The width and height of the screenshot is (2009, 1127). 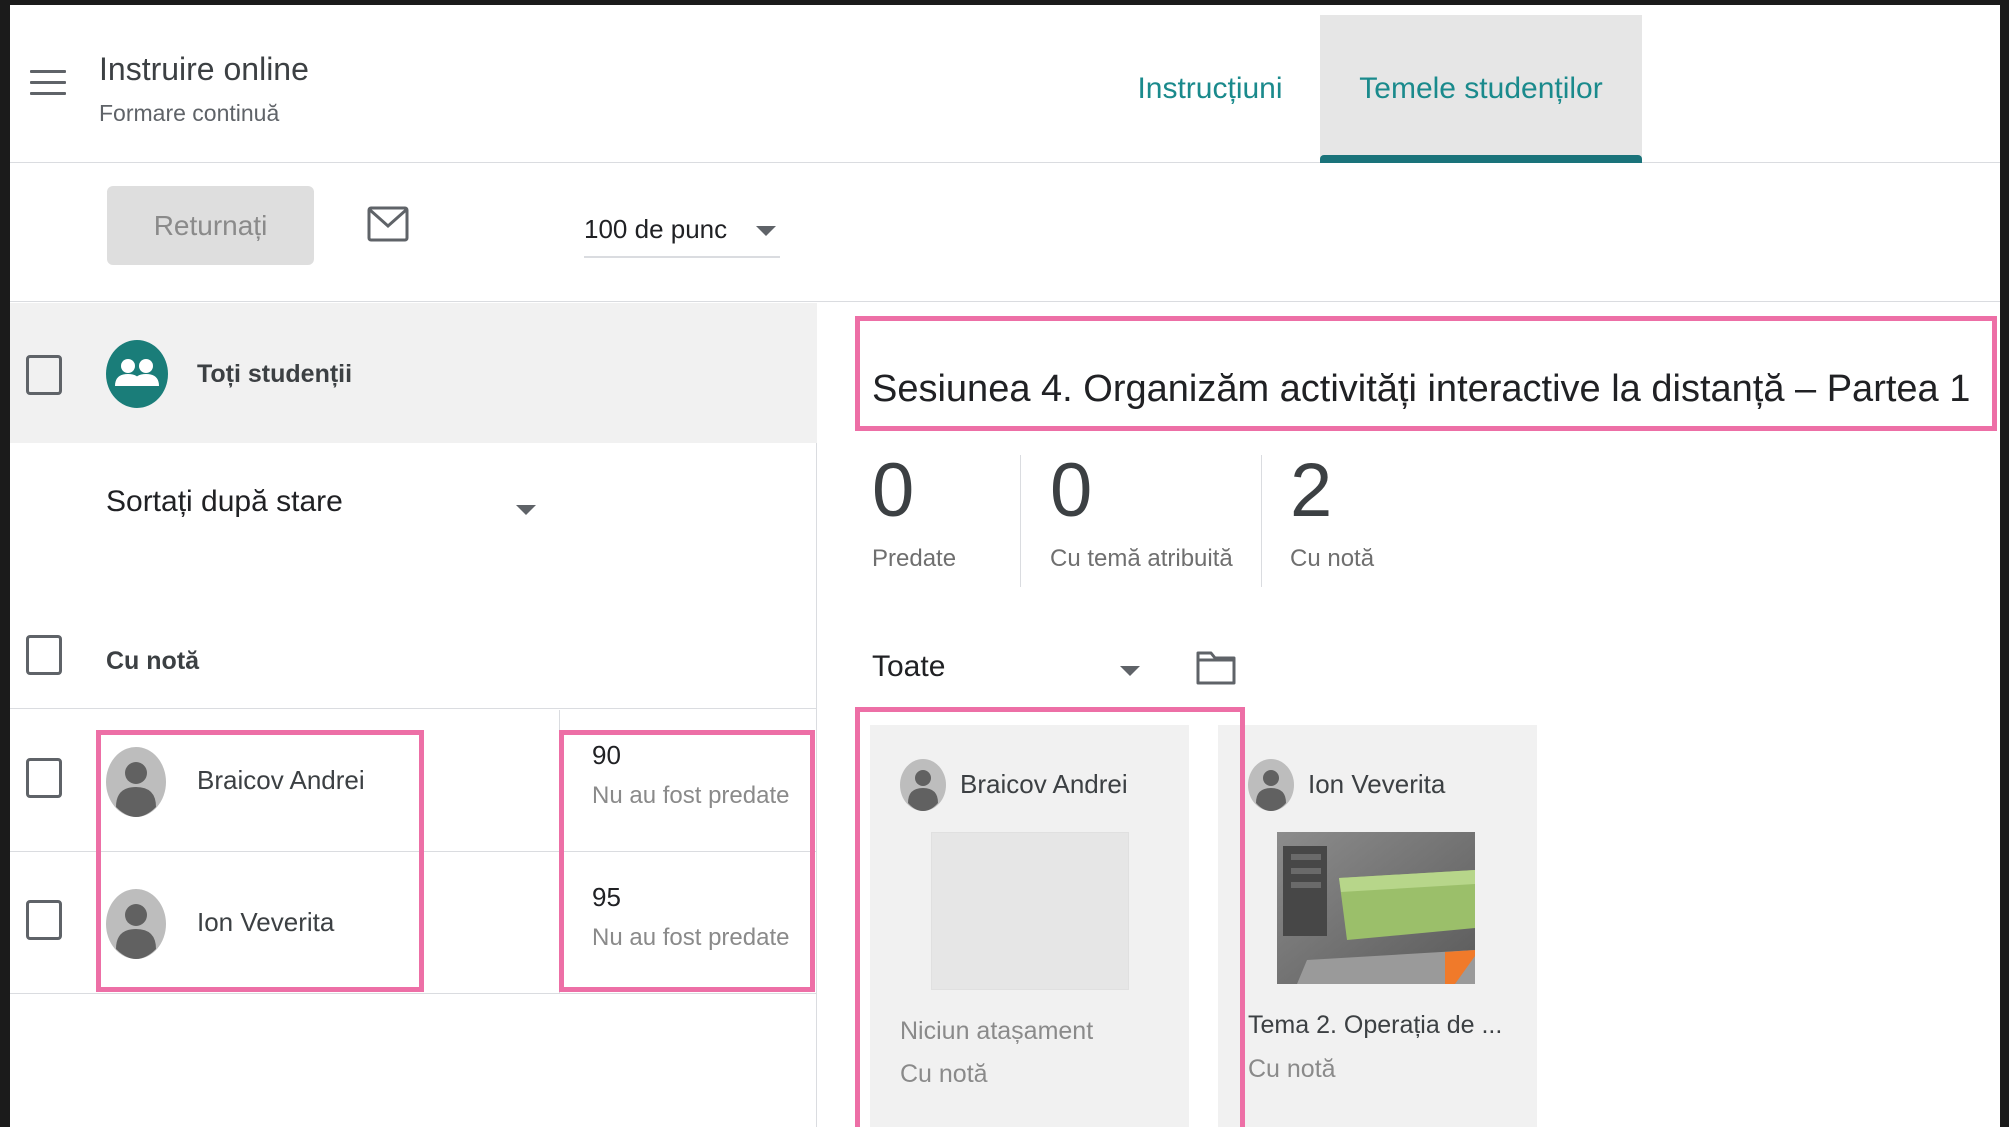 I want to click on stat-label: Cu notă, so click(x=1332, y=558).